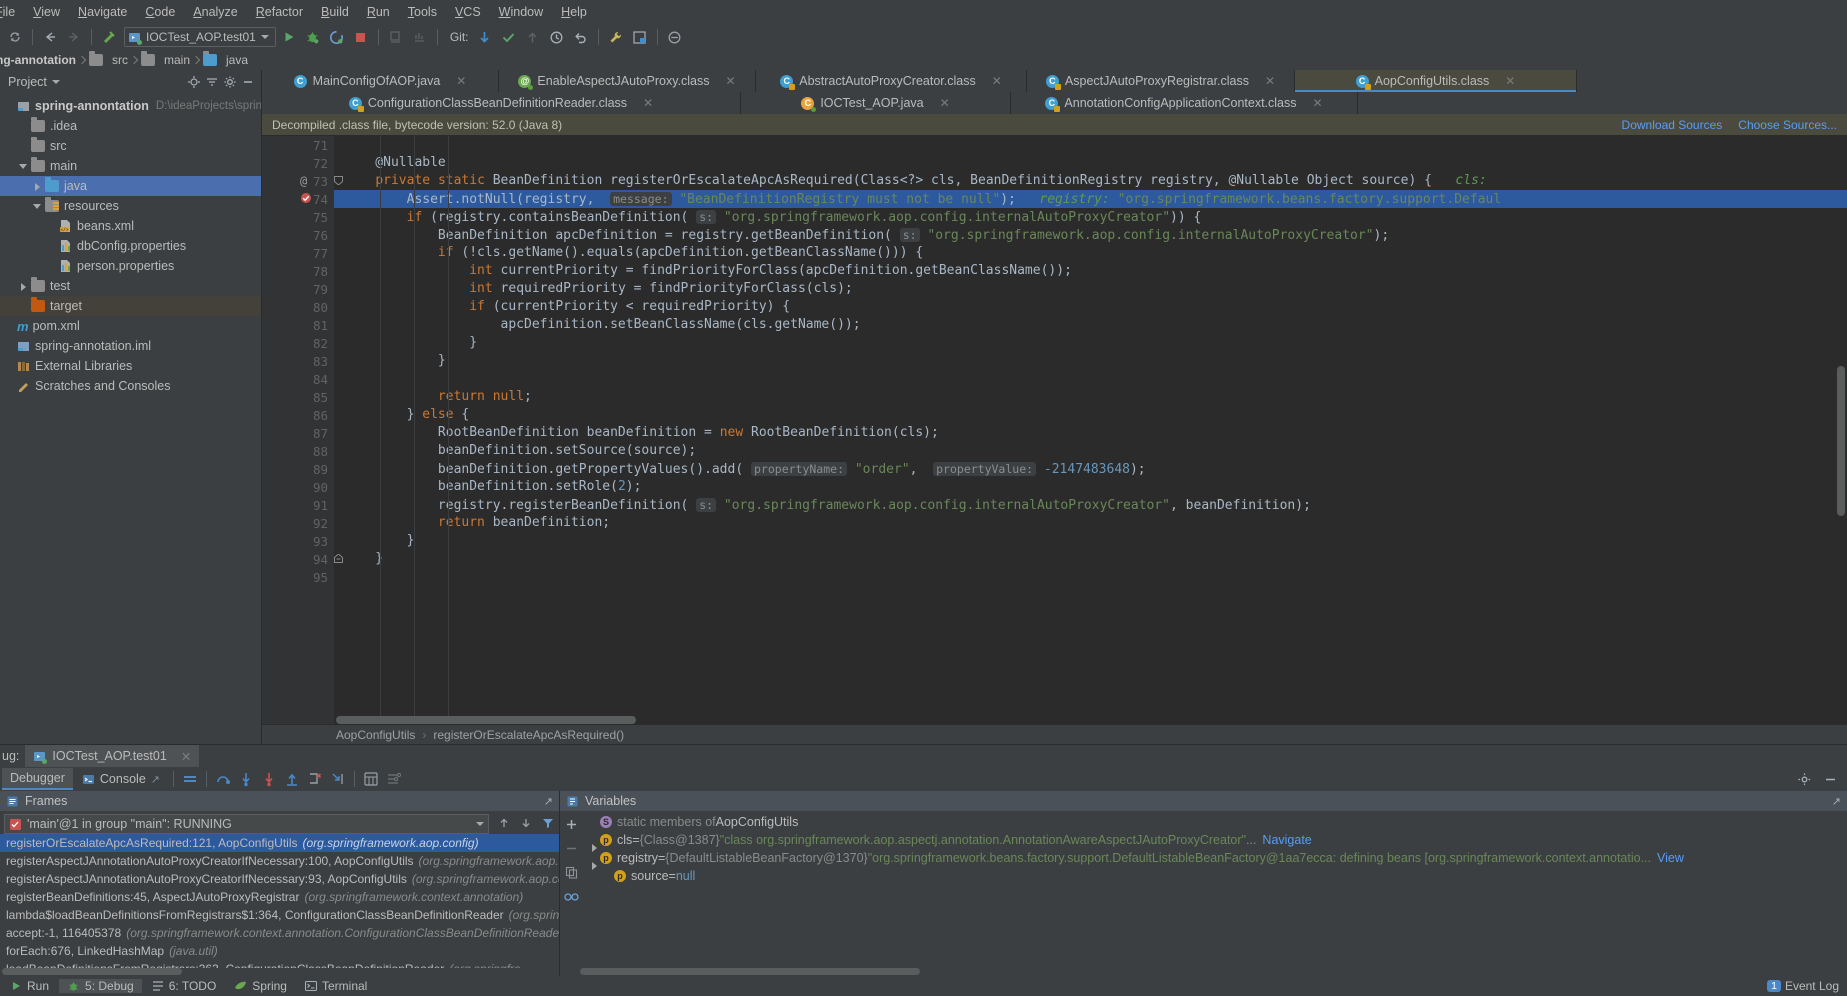 Image resolution: width=1847 pixels, height=996 pixels. What do you see at coordinates (160, 12) in the screenshot?
I see `menu-item-code: Code` at bounding box center [160, 12].